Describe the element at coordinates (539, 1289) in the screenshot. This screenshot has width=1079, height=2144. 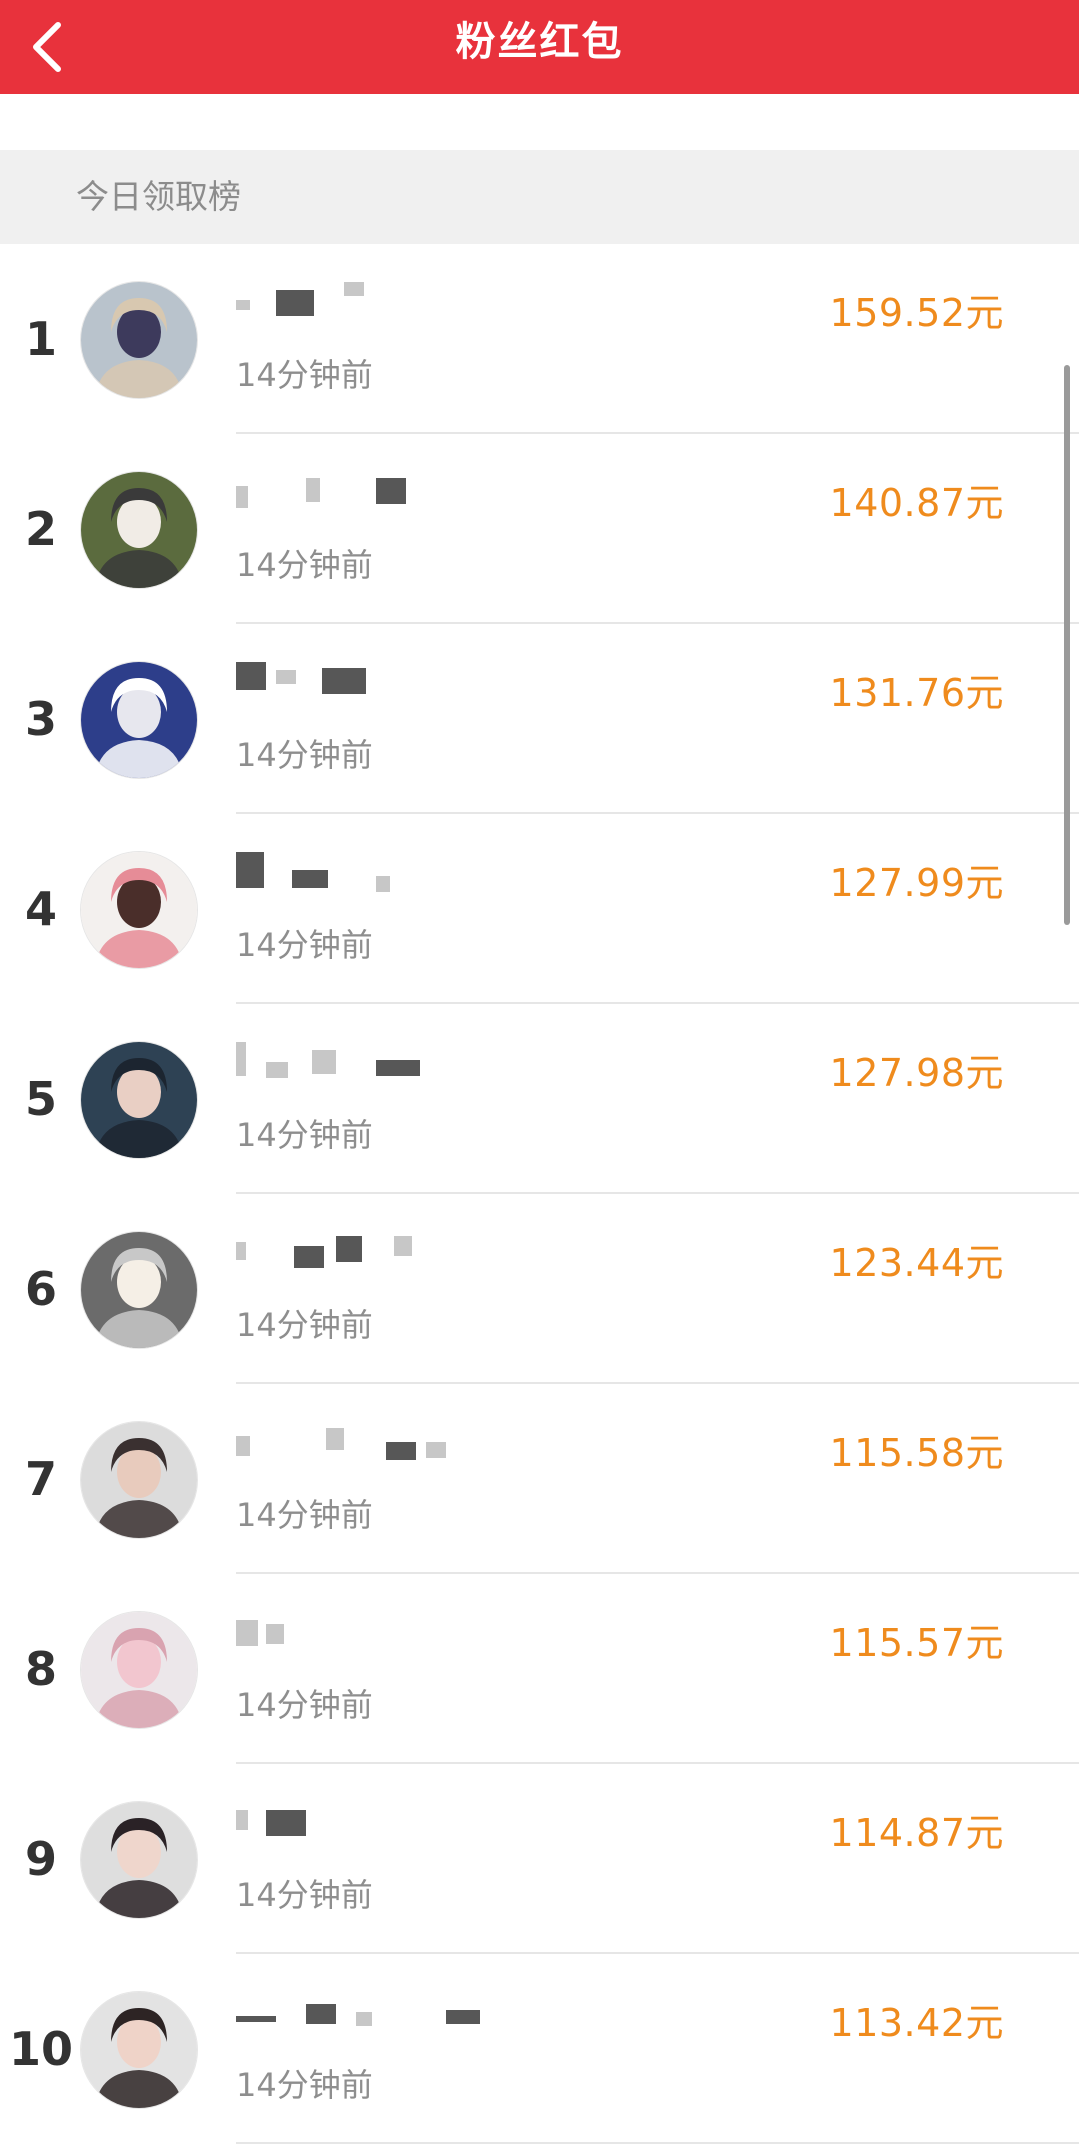
I see `list-item: 6 14分钟前 123.44元` at that location.